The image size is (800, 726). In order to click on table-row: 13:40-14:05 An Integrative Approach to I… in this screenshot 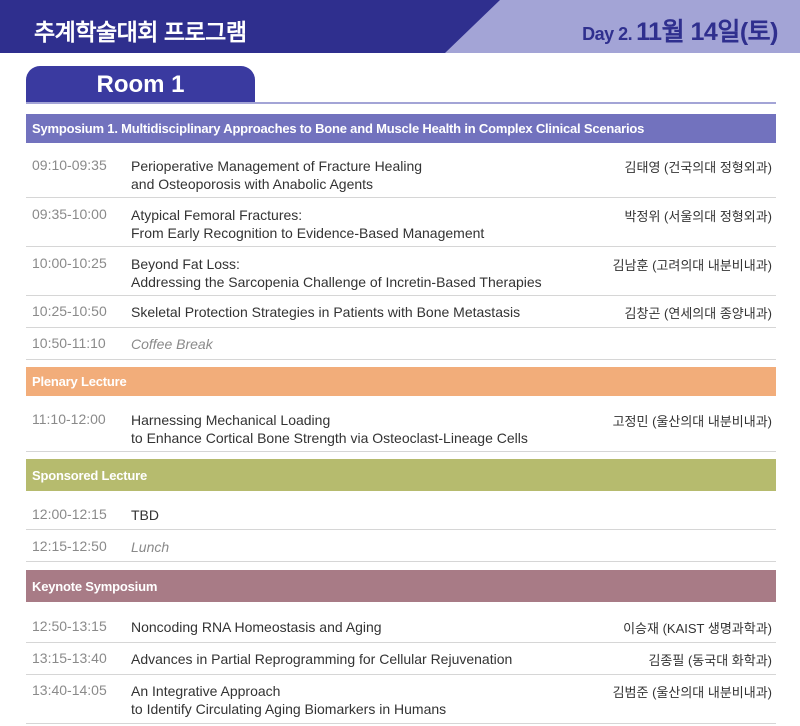, I will do `click(401, 699)`.